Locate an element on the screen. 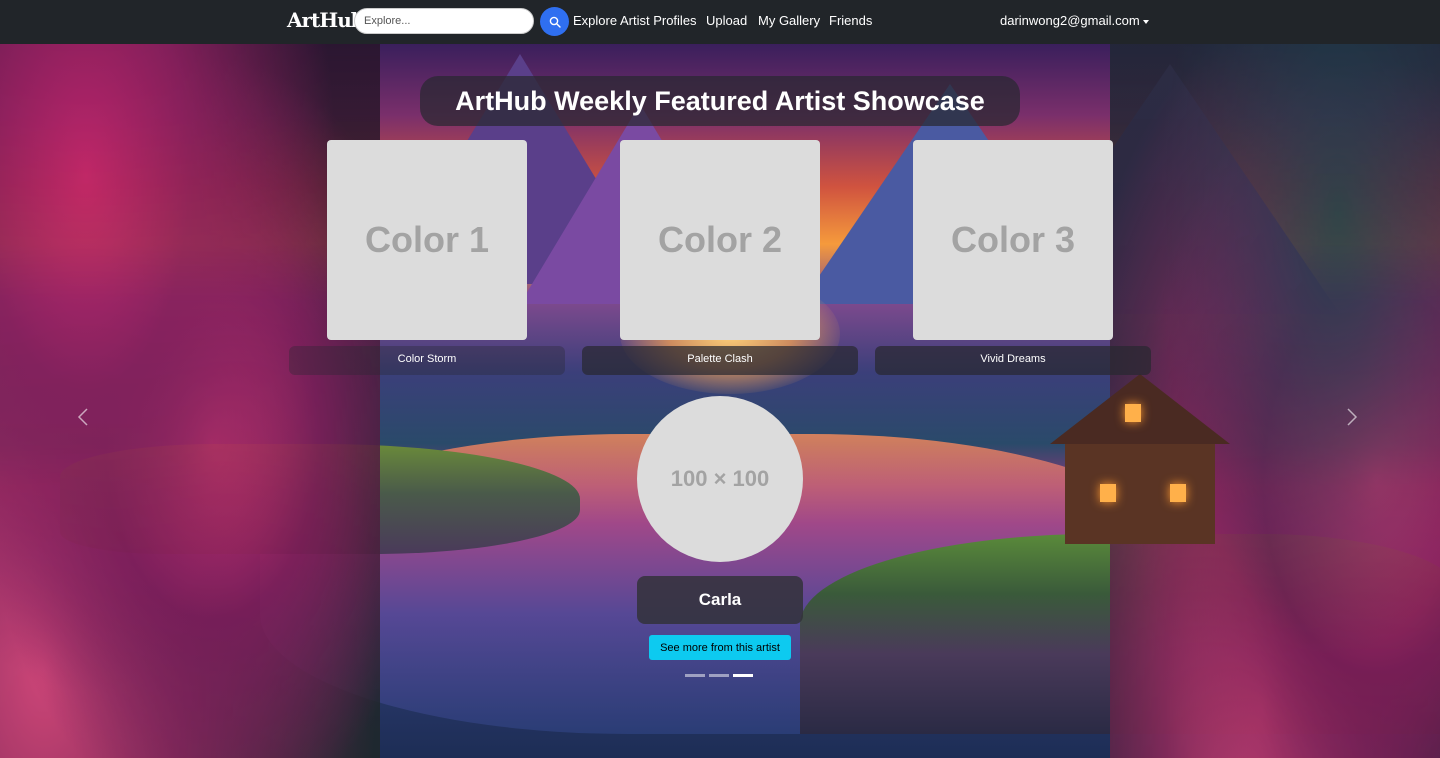 This screenshot has height=758, width=1440. showcase-title: ArtHub Weekly Featured Artist Showcase is located at coordinates (720, 100).